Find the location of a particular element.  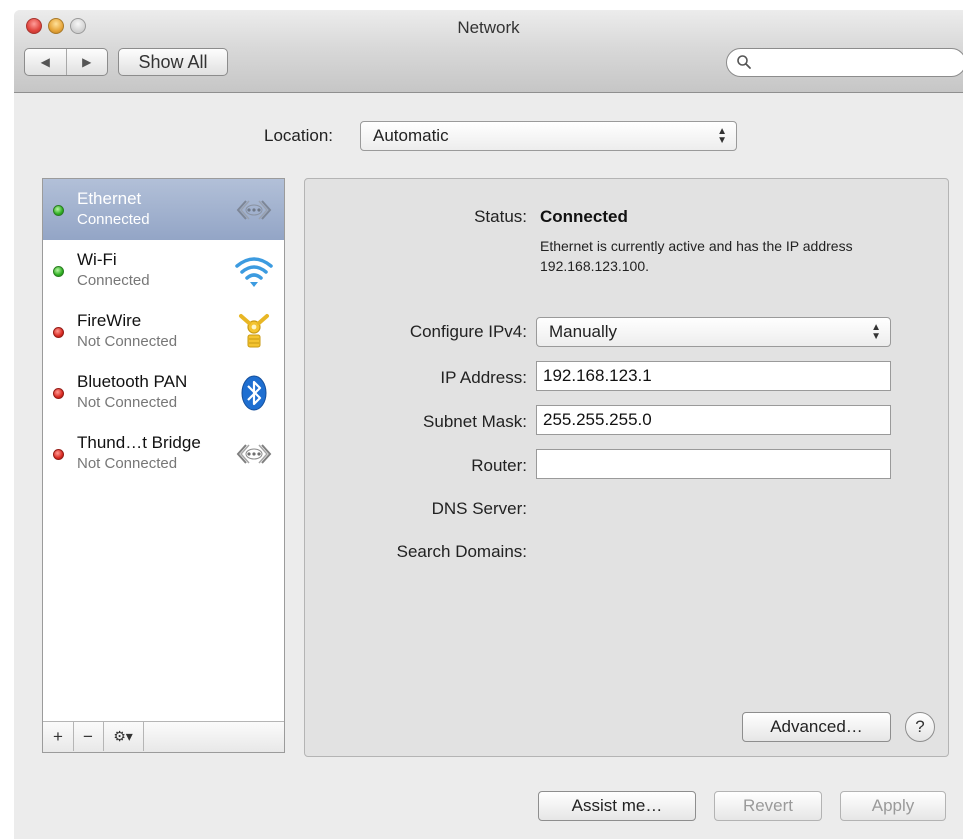

subnet-mask-field: 255.255.255.0 is located at coordinates (713, 420).